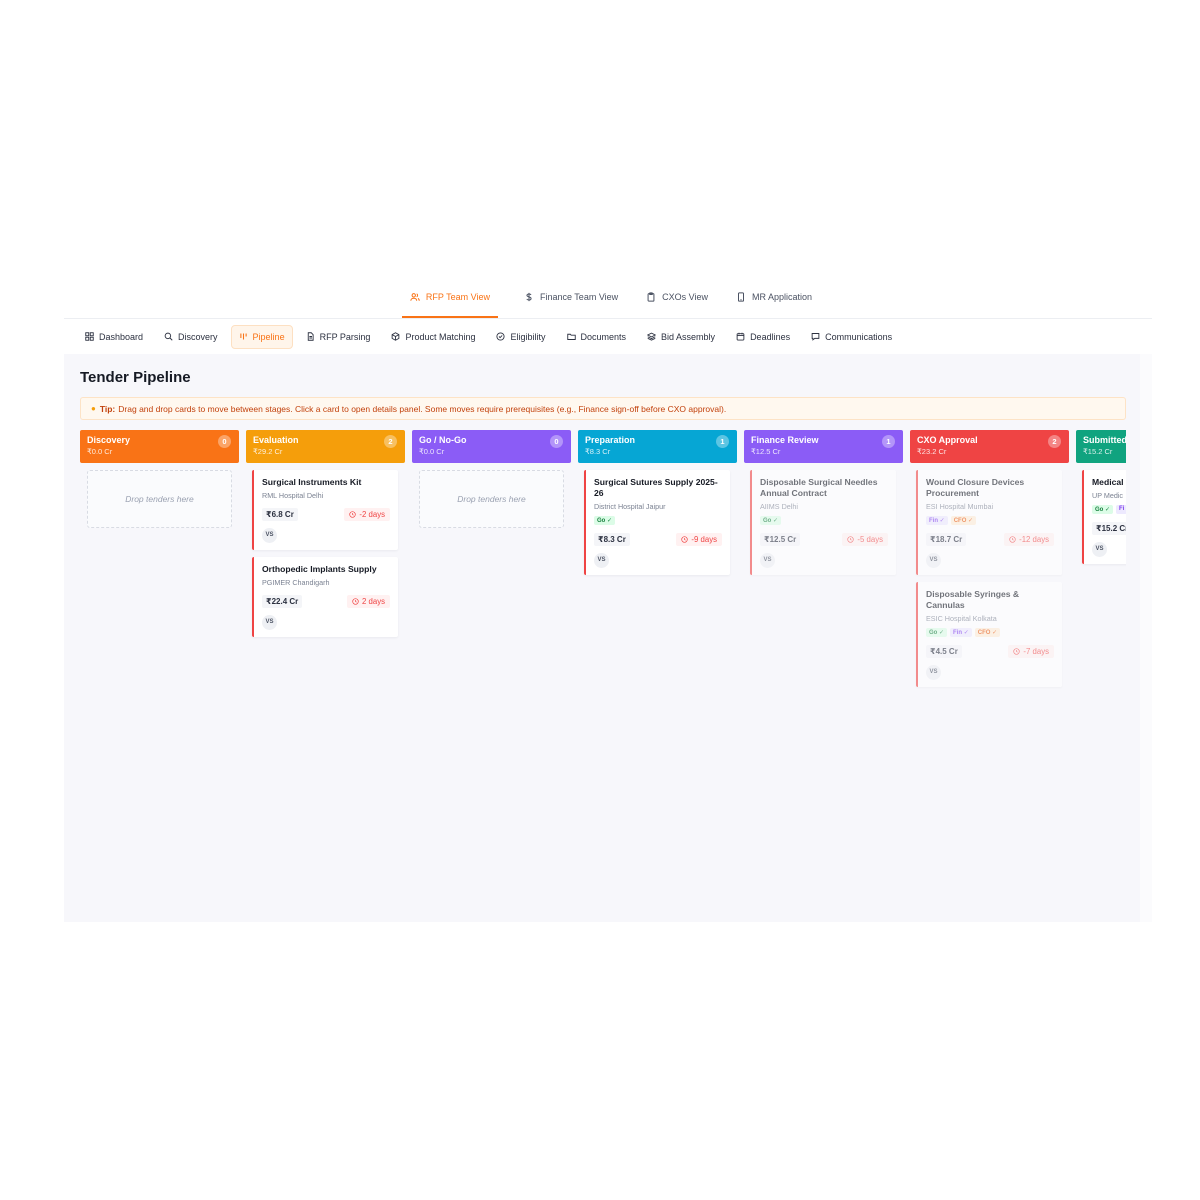 Image resolution: width=1200 pixels, height=1200 pixels. Describe the element at coordinates (224, 441) in the screenshot. I see `stage-count-badge: 0` at that location.